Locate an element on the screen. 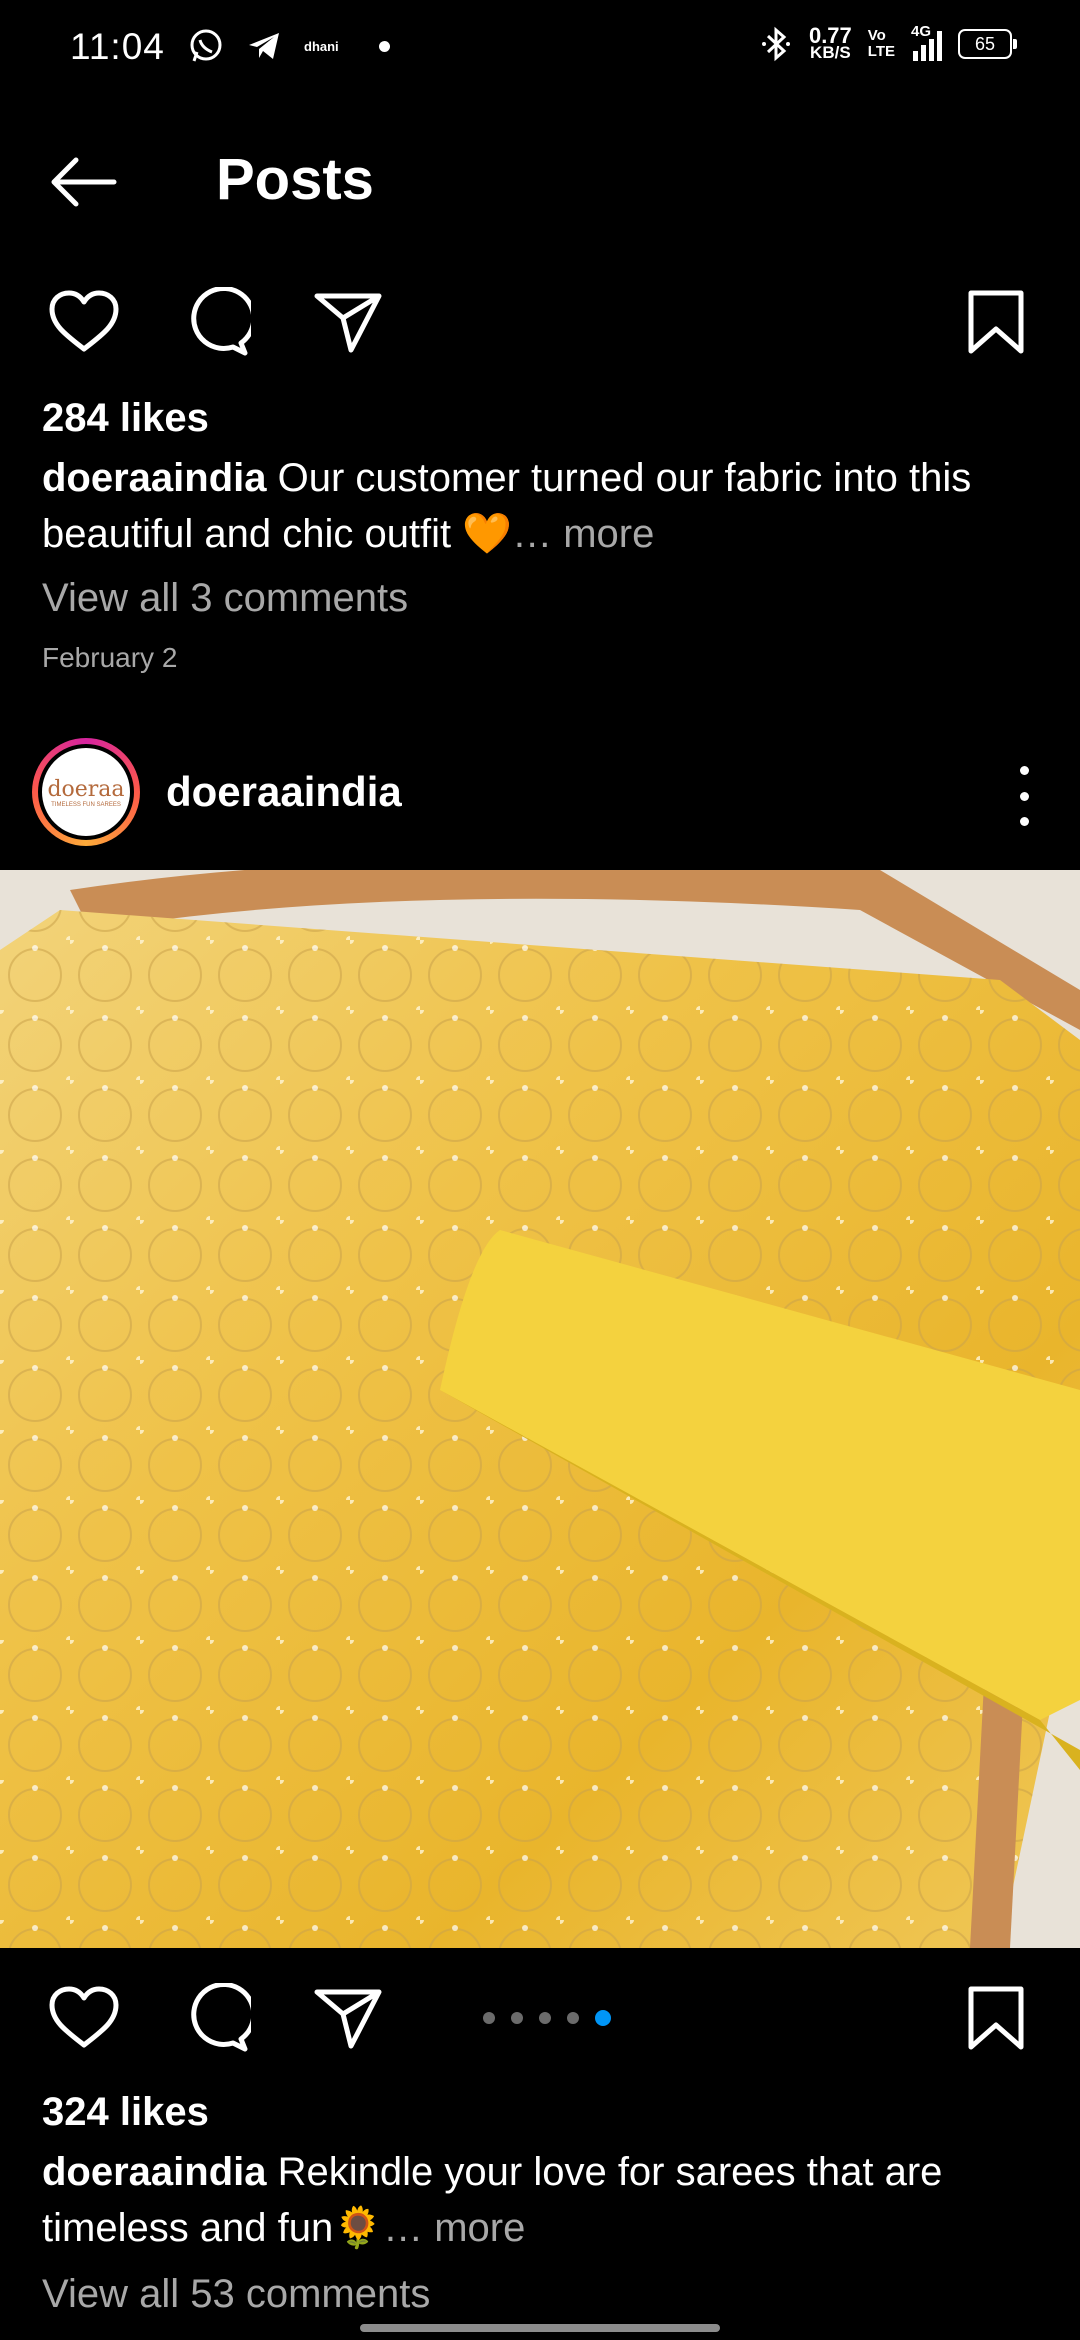 The image size is (1080, 2340). page-title: Posts is located at coordinates (295, 179).